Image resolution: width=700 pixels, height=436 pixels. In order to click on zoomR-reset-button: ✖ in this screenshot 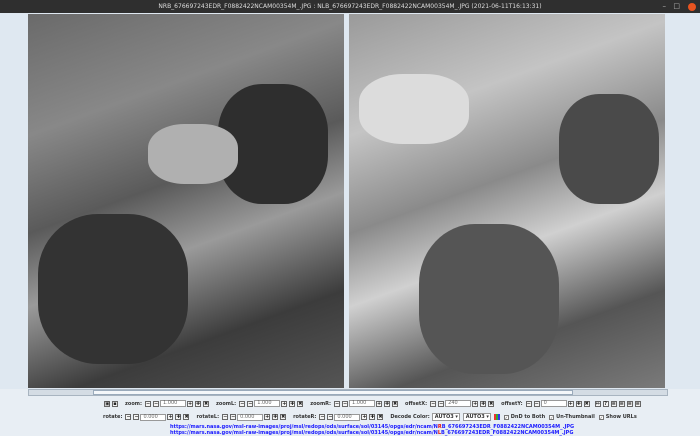, I will do `click(395, 403)`.